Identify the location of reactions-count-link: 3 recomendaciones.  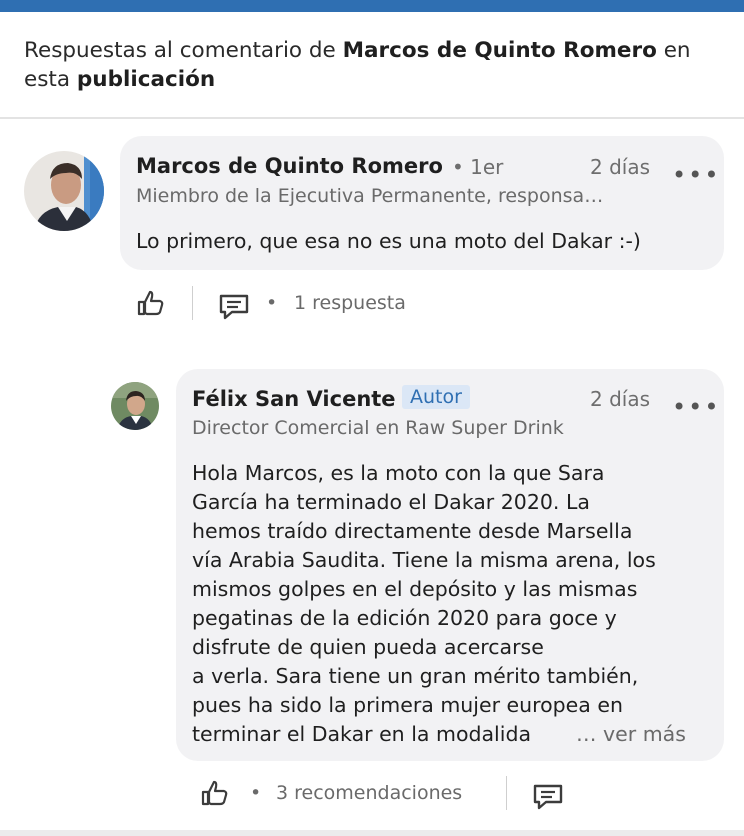
(369, 793).